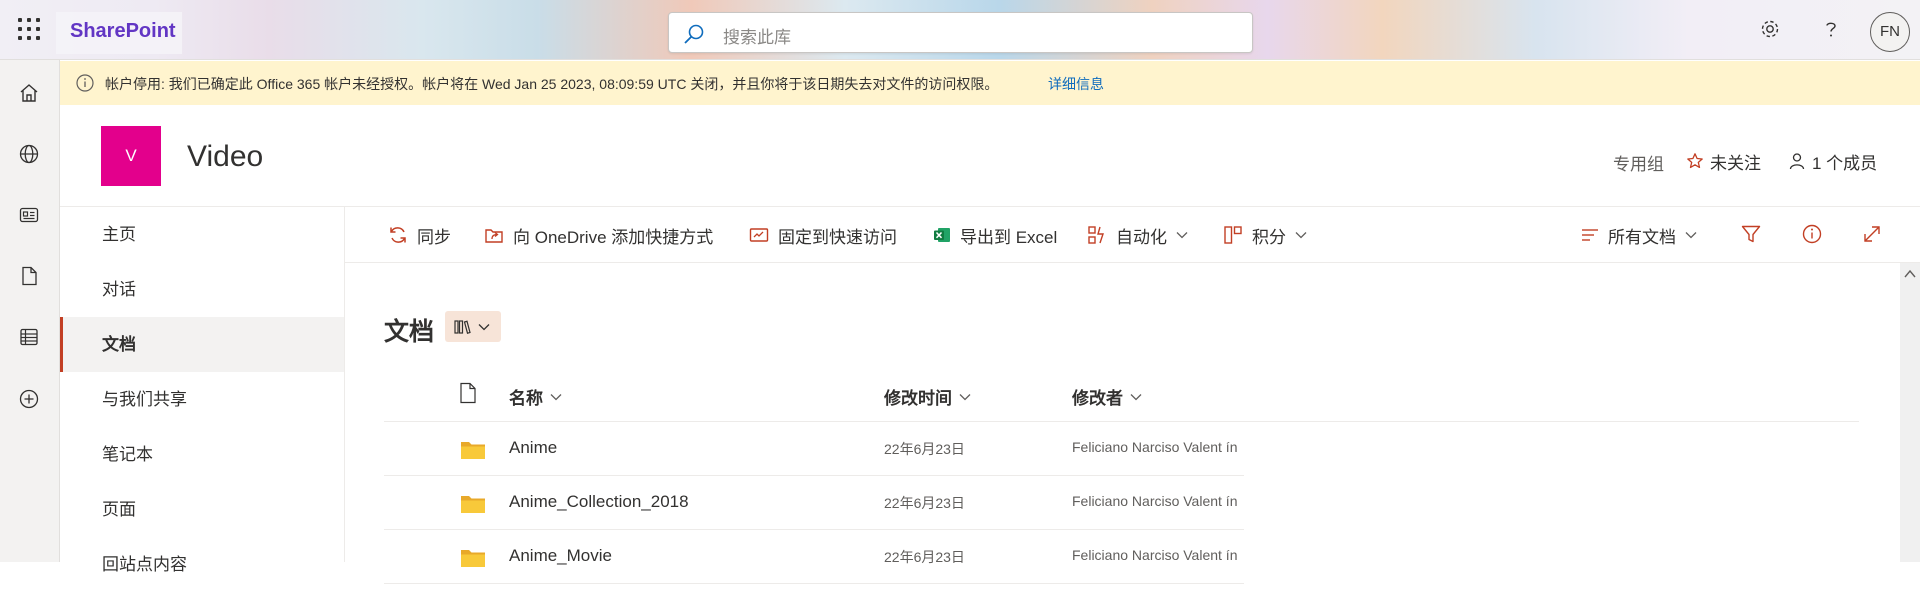 The height and width of the screenshot is (592, 1920). Describe the element at coordinates (1097, 235) in the screenshot. I see `automate-icon` at that location.